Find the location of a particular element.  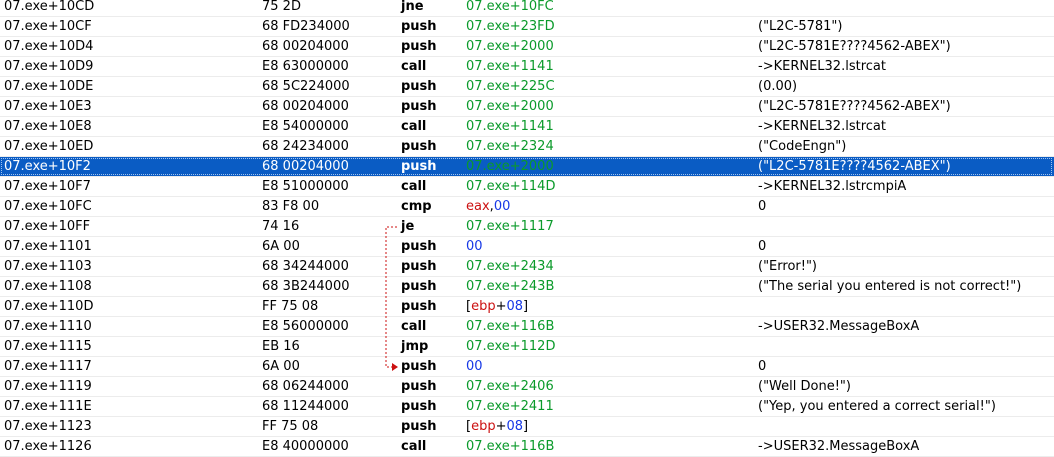

address-cell: 07.exe+10D4 is located at coordinates (49, 46).